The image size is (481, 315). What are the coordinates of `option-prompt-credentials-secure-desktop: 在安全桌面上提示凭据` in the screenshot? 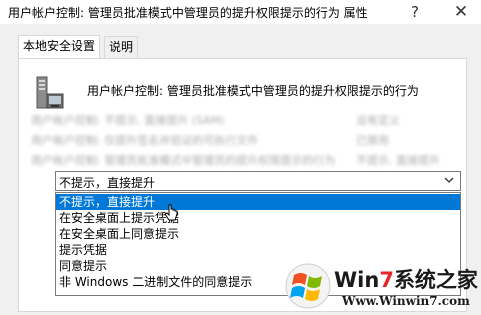 It's located at (258, 218).